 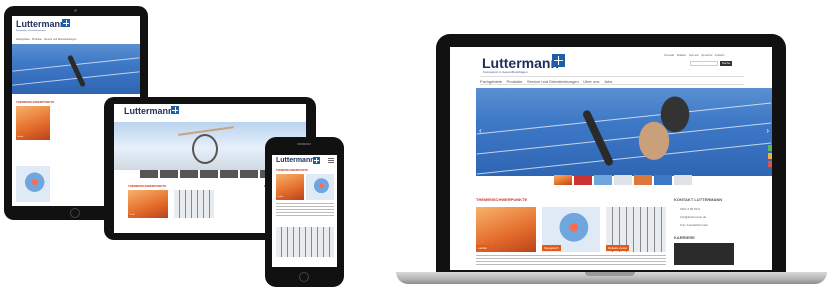 What do you see at coordinates (770, 156) in the screenshot?
I see `side-tab-orange` at bounding box center [770, 156].